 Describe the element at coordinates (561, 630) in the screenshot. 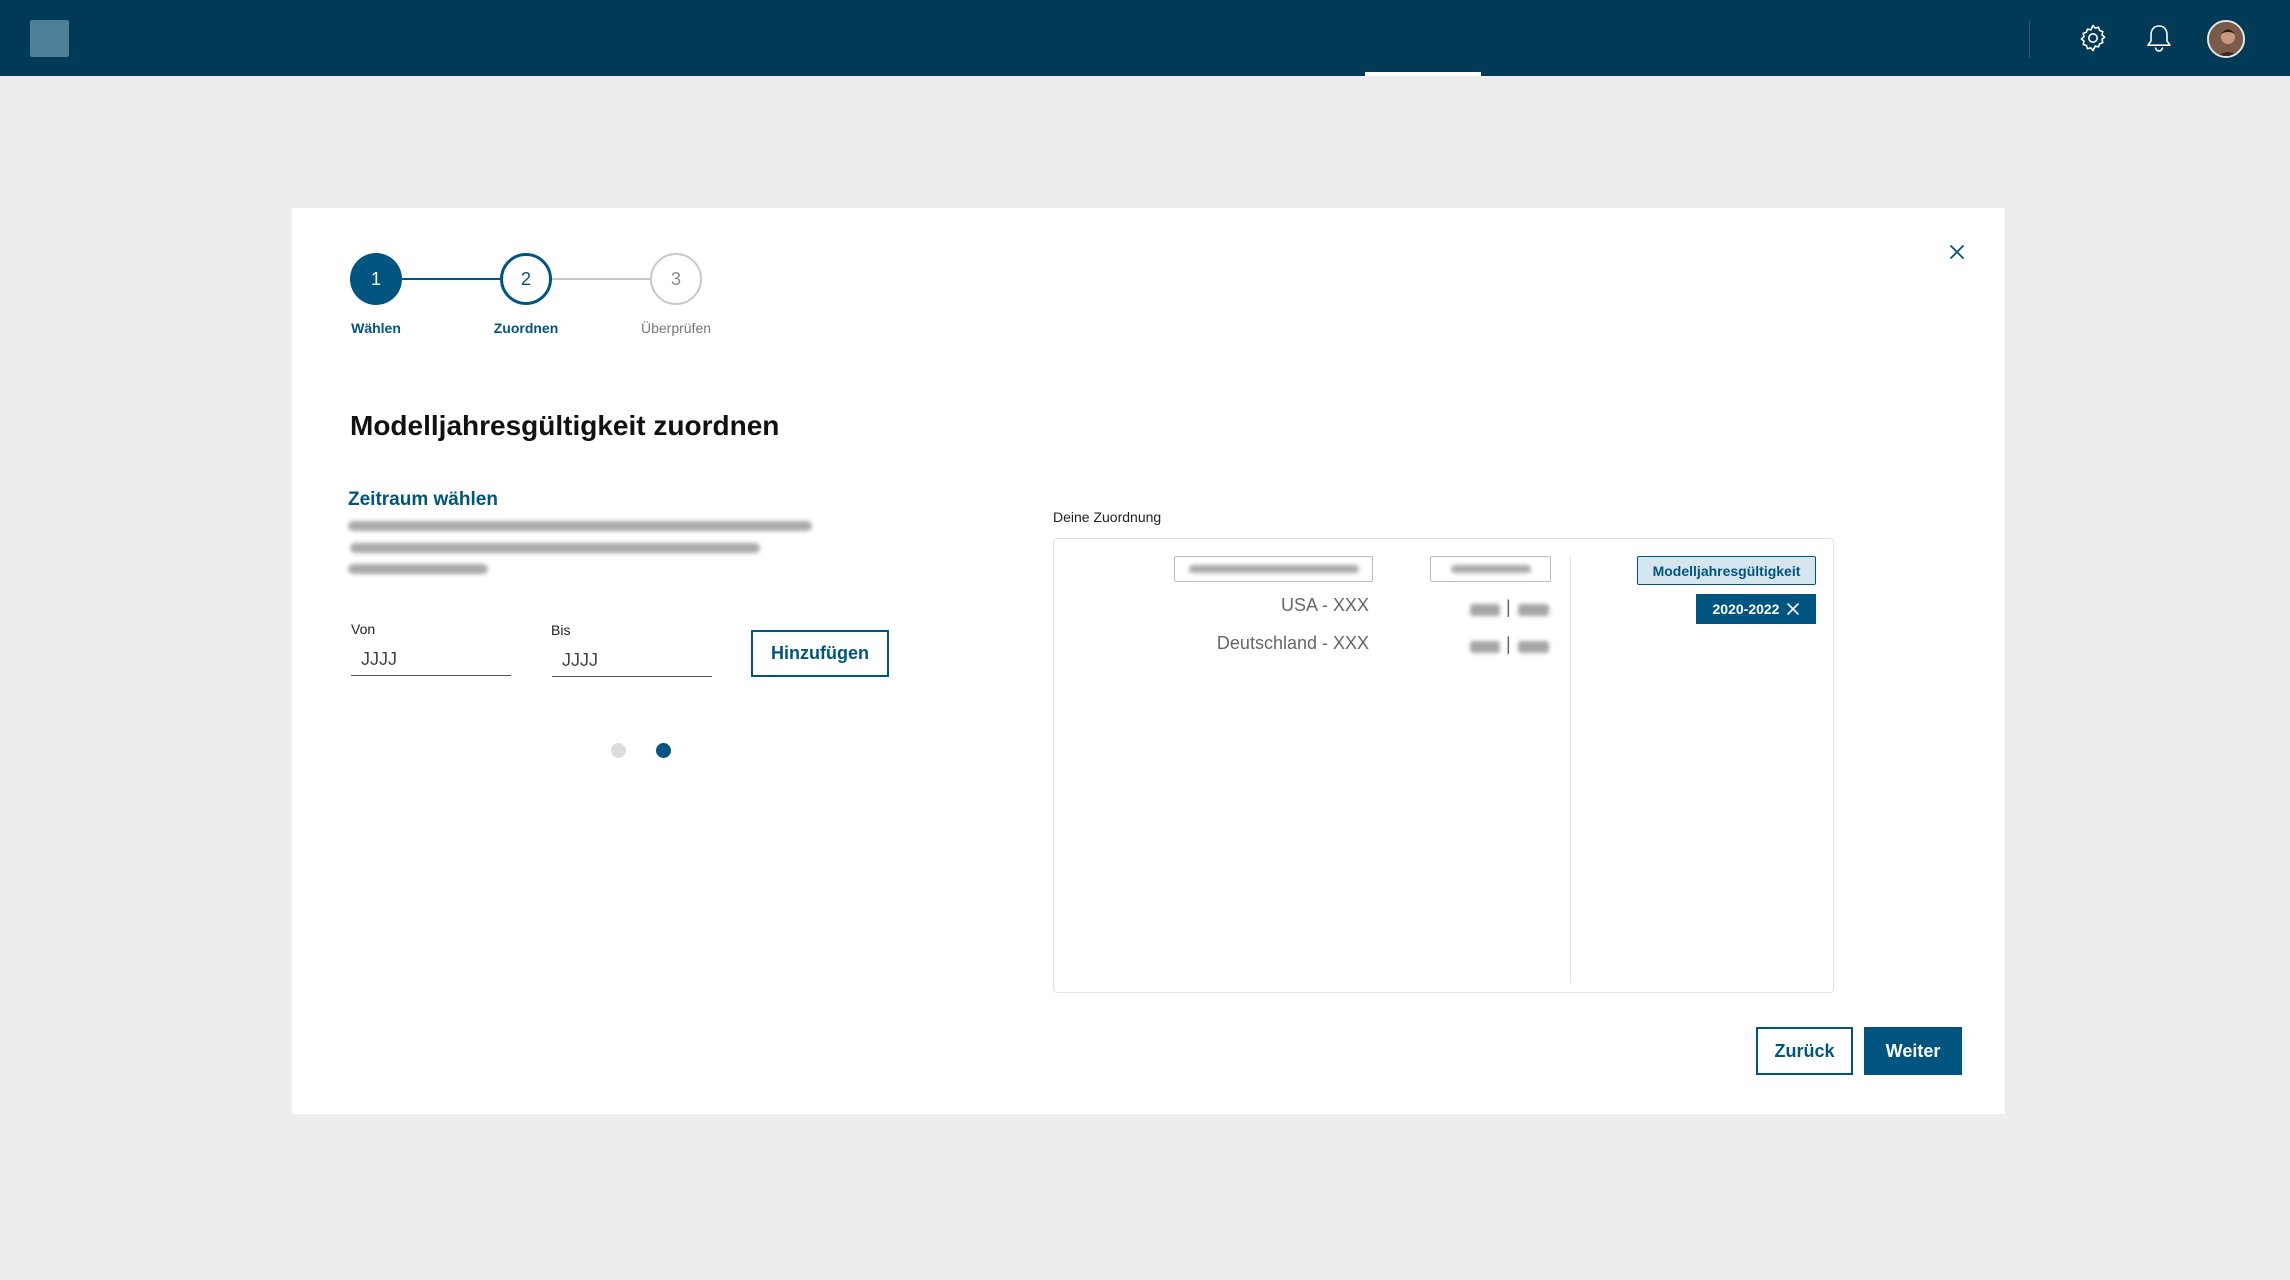

I see `to-label: Bis` at that location.